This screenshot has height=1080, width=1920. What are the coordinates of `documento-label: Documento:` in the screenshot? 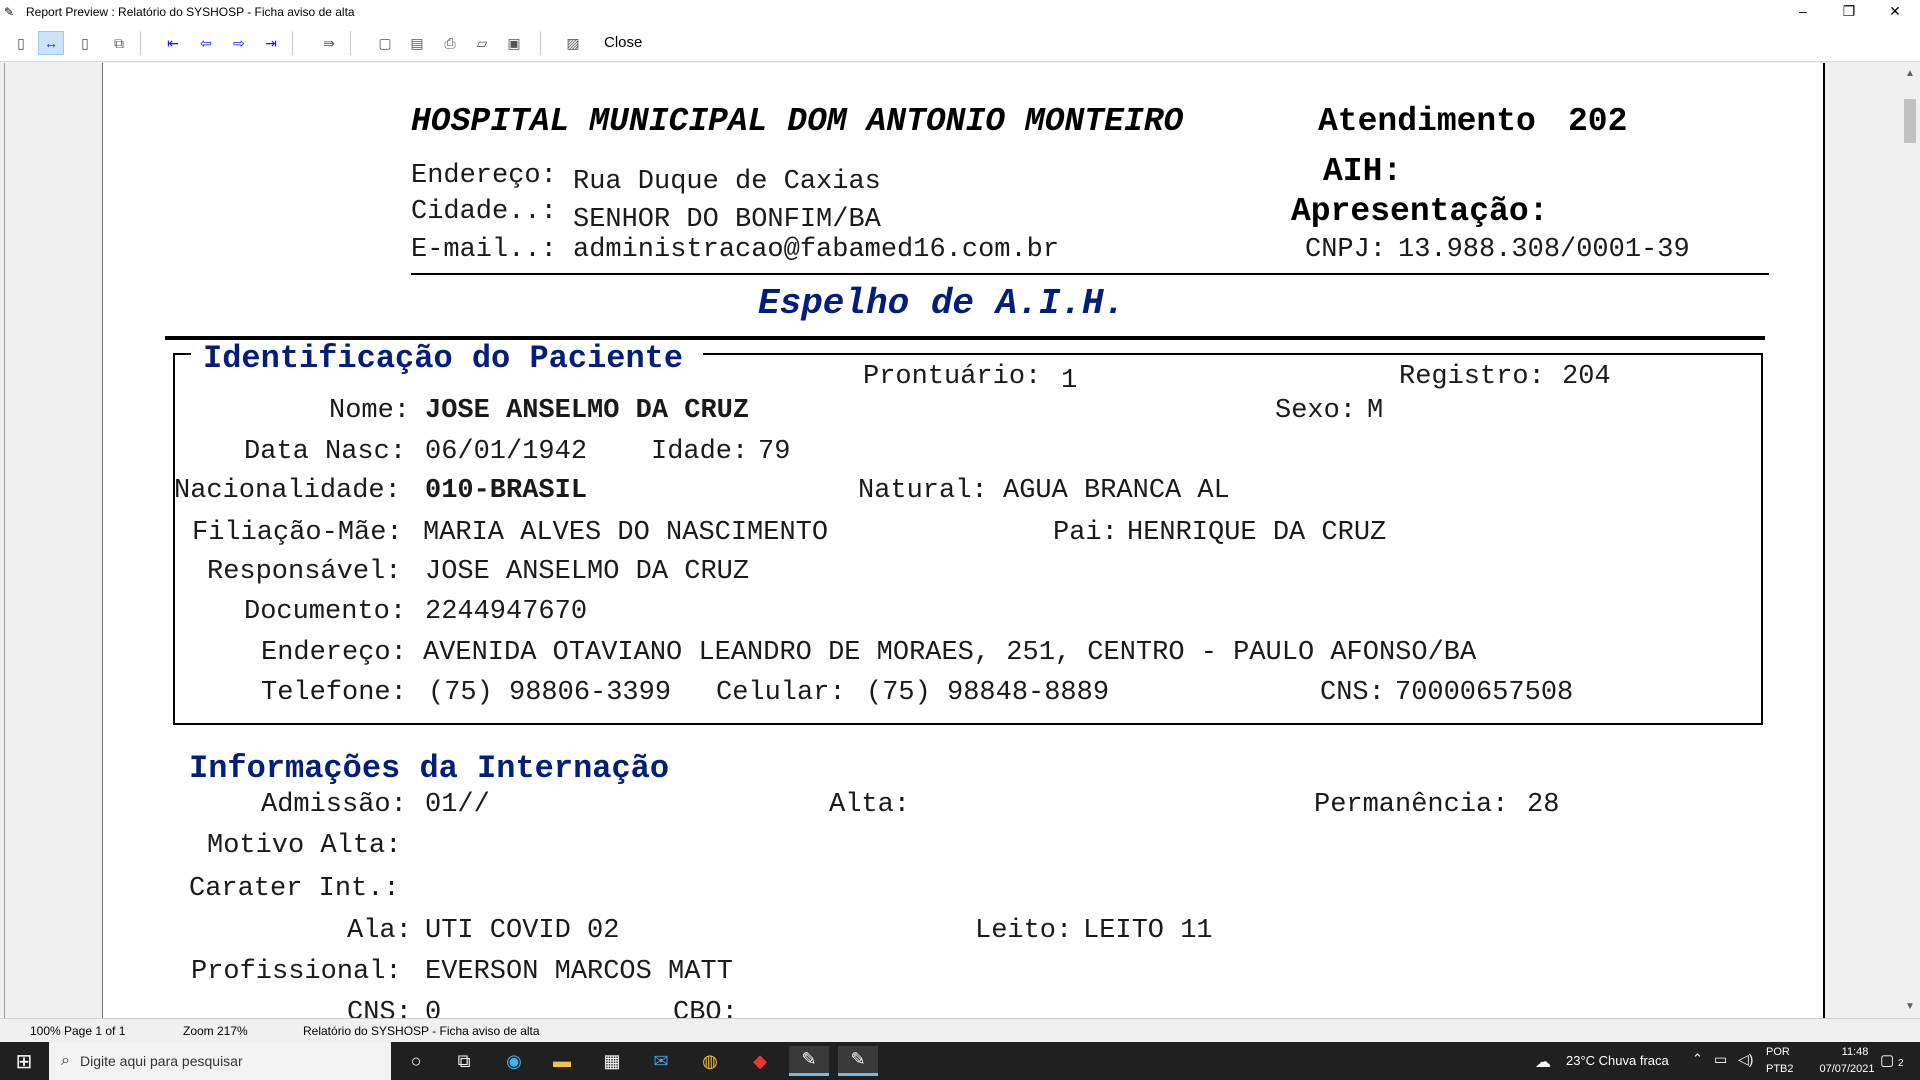 It's located at (325, 612).